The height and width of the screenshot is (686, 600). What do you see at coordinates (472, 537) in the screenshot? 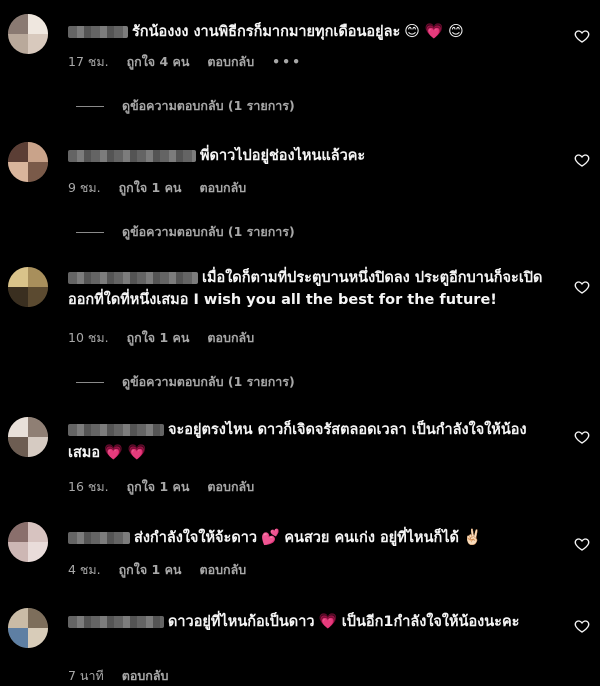
I see `emoji: ✌🏻` at bounding box center [472, 537].